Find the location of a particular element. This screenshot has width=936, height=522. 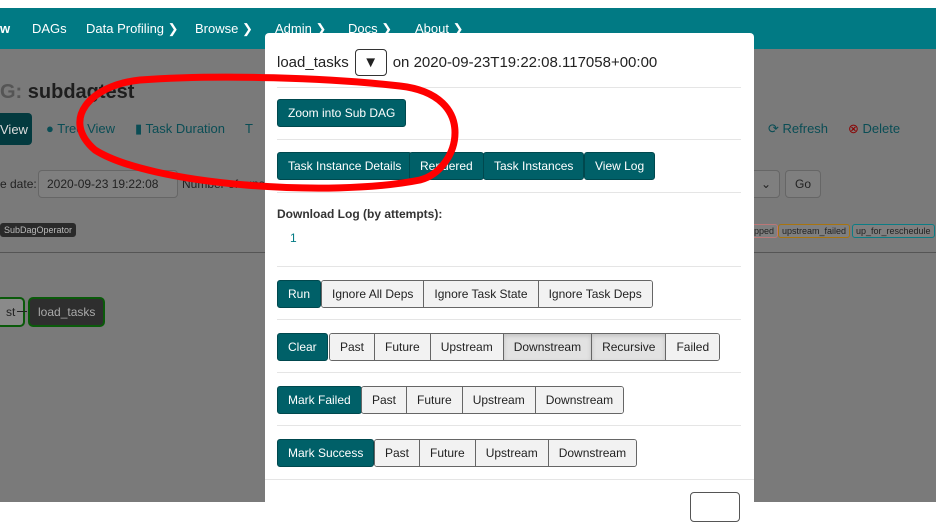

success-downstream-toggle: Downstream is located at coordinates (592, 453).